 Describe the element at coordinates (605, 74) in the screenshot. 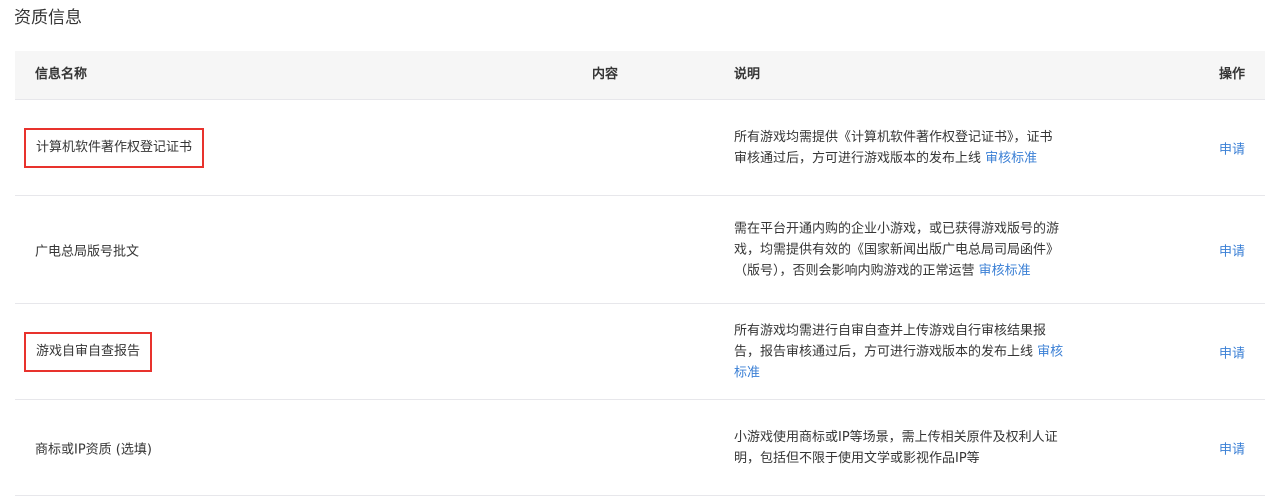

I see `header-content: 内容` at that location.